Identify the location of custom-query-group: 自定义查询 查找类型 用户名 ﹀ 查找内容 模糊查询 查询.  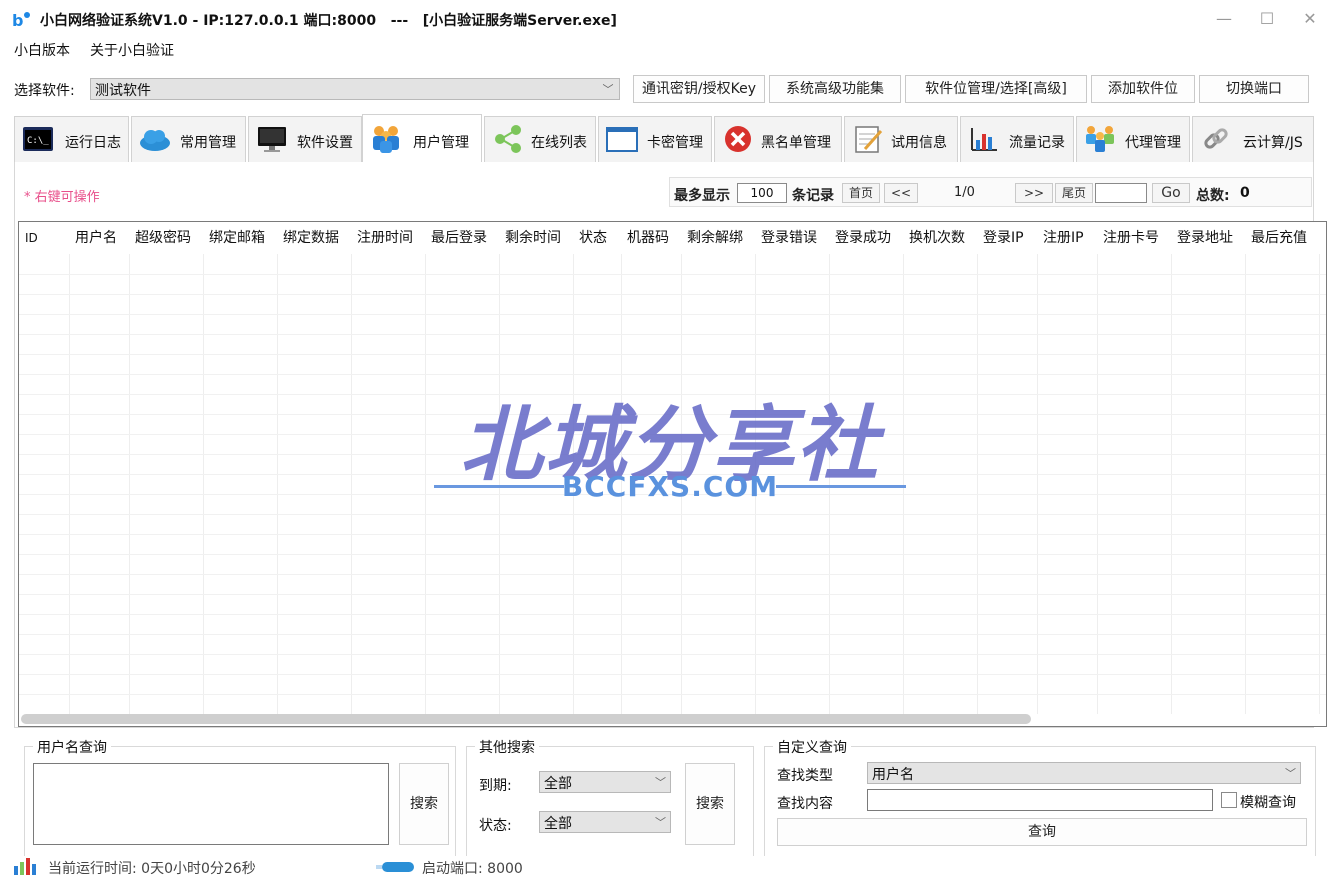
(1040, 796).